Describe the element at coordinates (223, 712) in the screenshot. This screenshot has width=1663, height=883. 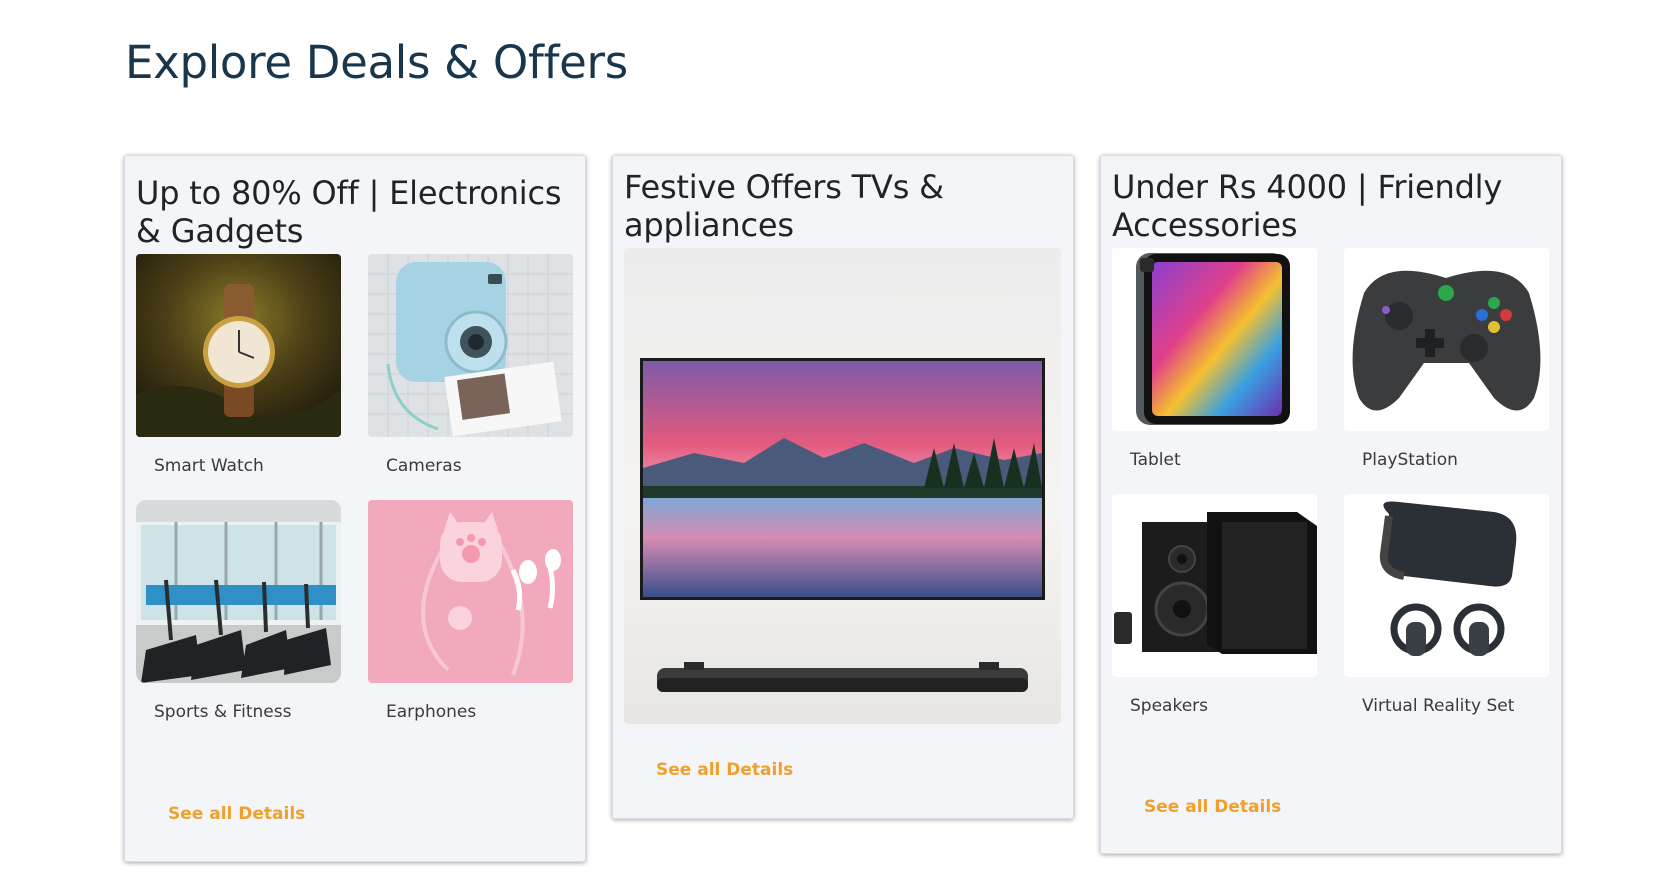
I see `product-label: Sports & Fitness` at that location.